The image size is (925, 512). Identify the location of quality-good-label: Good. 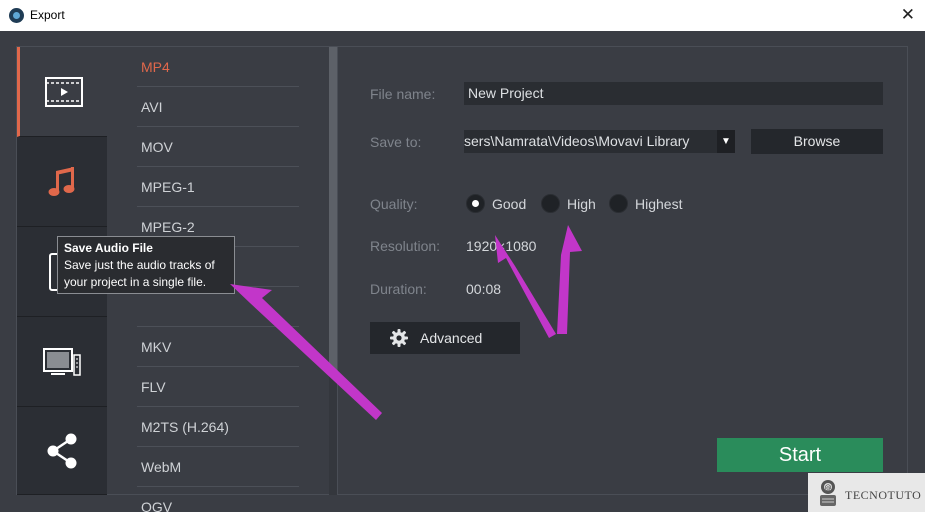
(509, 204).